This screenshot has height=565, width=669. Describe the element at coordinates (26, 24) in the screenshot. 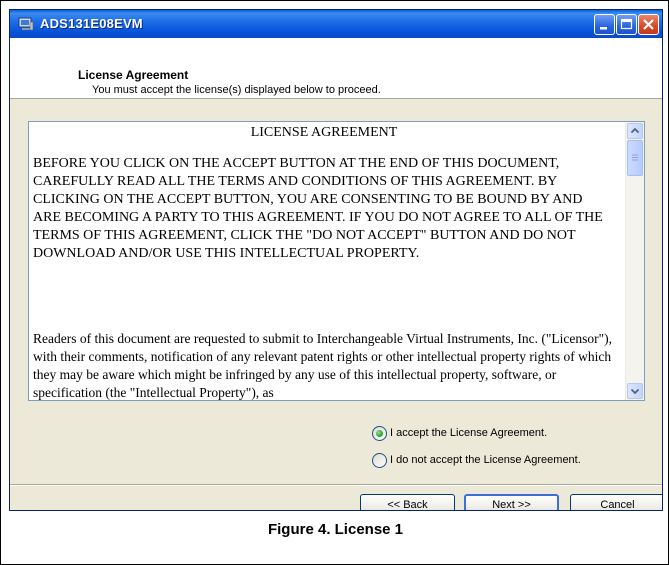

I see `computer-icon` at that location.